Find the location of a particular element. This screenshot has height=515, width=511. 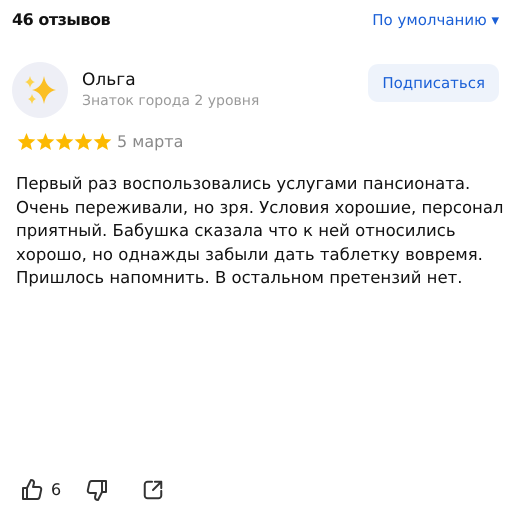

sort-dropdown: По умолчанию ▾ is located at coordinates (435, 20).